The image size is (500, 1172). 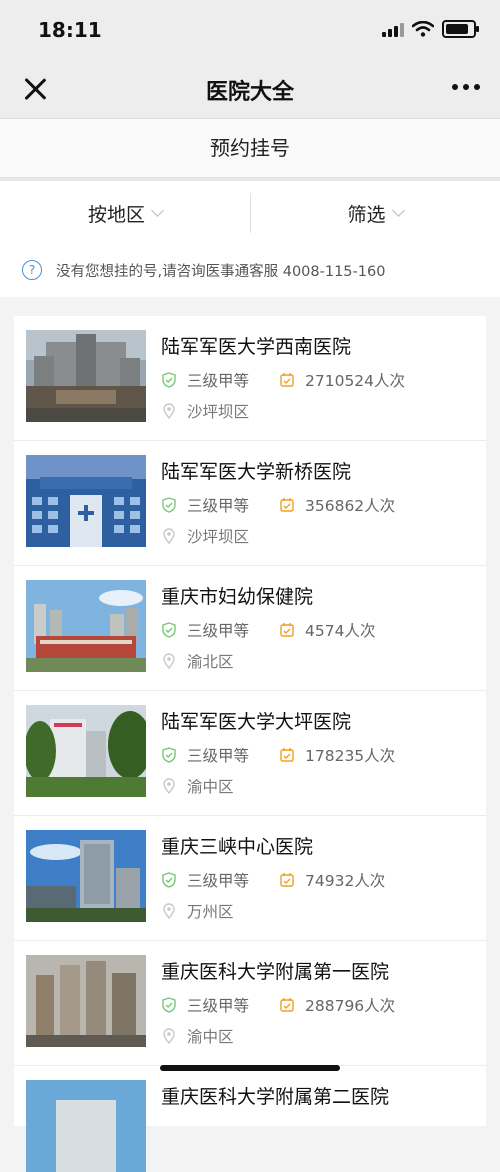 What do you see at coordinates (350, 506) in the screenshot?
I see `hospital-visits: 356862人次` at bounding box center [350, 506].